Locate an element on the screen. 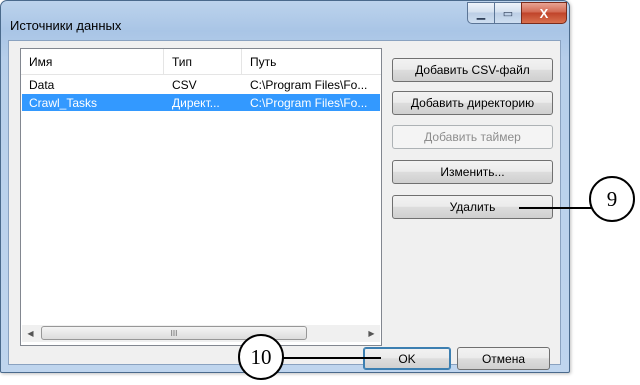 The image size is (640, 385). close-icon: X is located at coordinates (544, 13).